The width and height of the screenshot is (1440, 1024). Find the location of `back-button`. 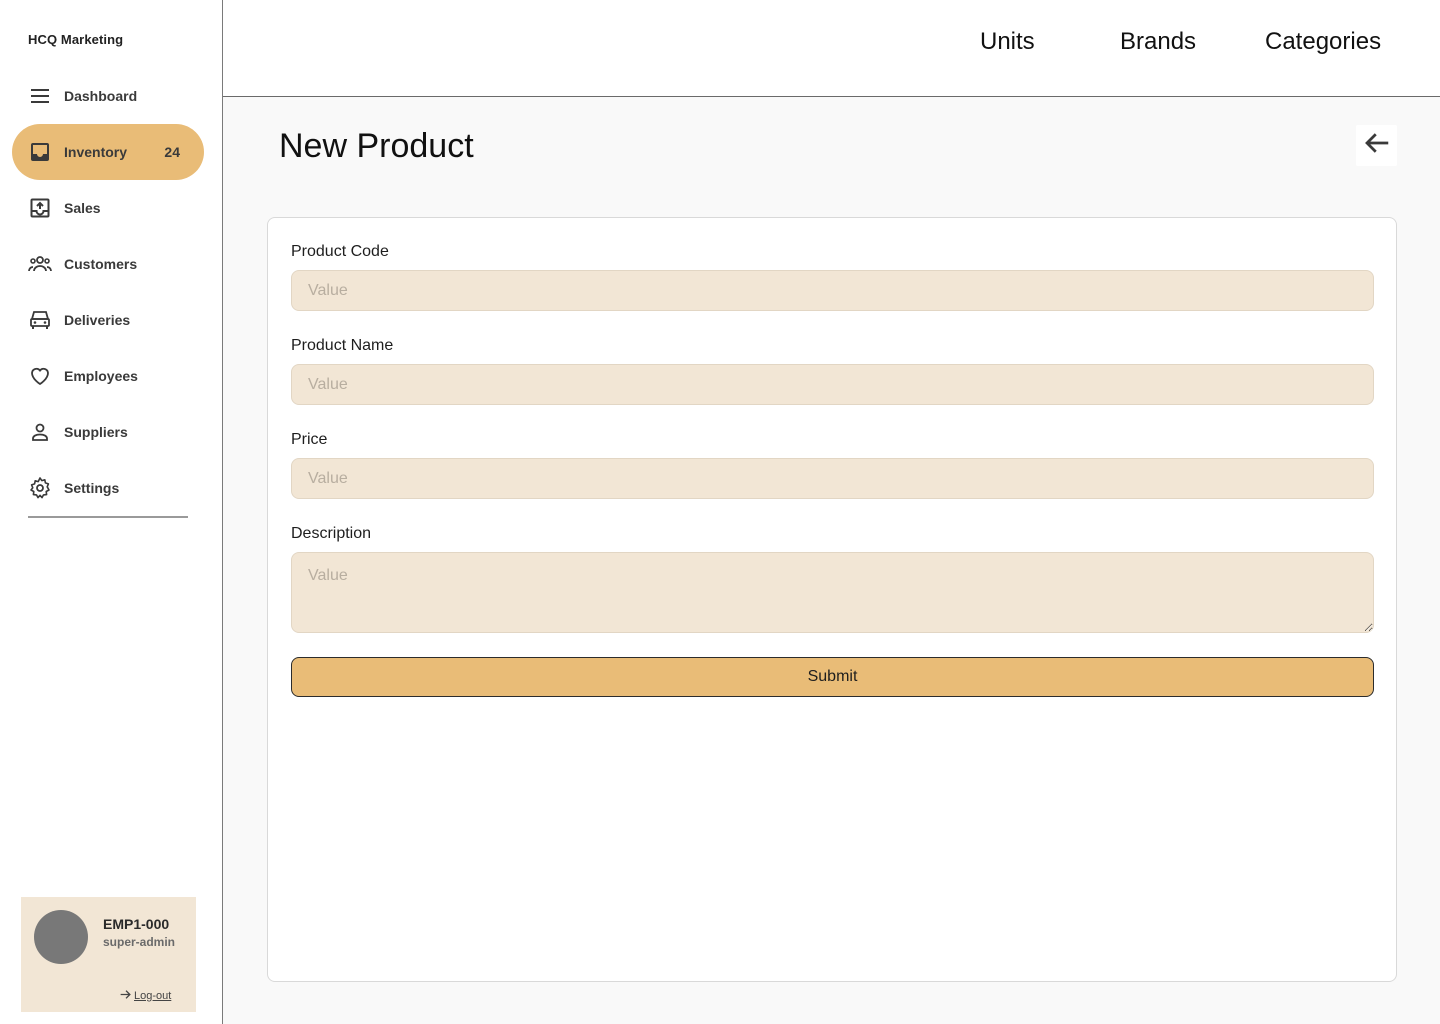

back-button is located at coordinates (1376, 145).